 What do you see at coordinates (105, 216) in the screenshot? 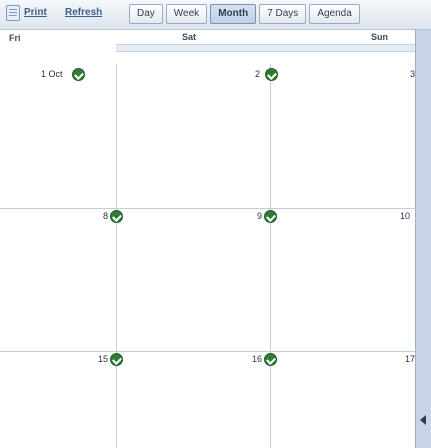
I see `date-number: 8` at bounding box center [105, 216].